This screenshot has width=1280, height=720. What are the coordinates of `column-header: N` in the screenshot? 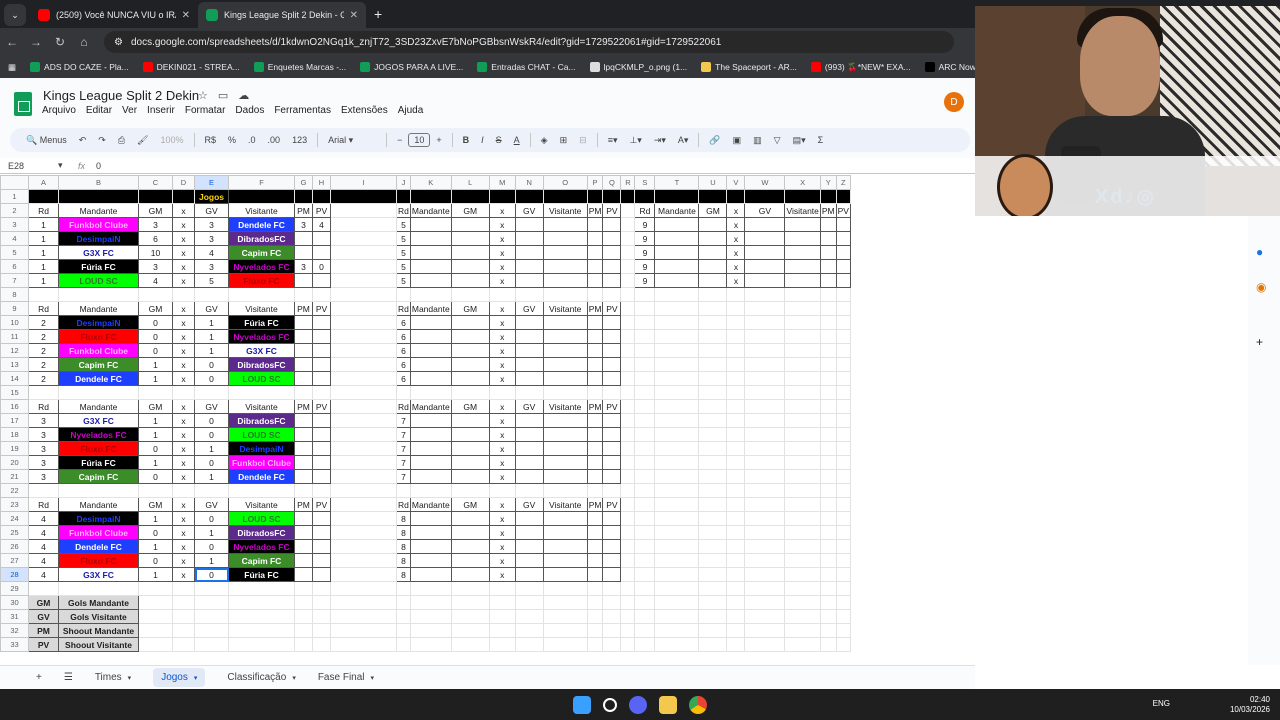 It's located at (529, 182).